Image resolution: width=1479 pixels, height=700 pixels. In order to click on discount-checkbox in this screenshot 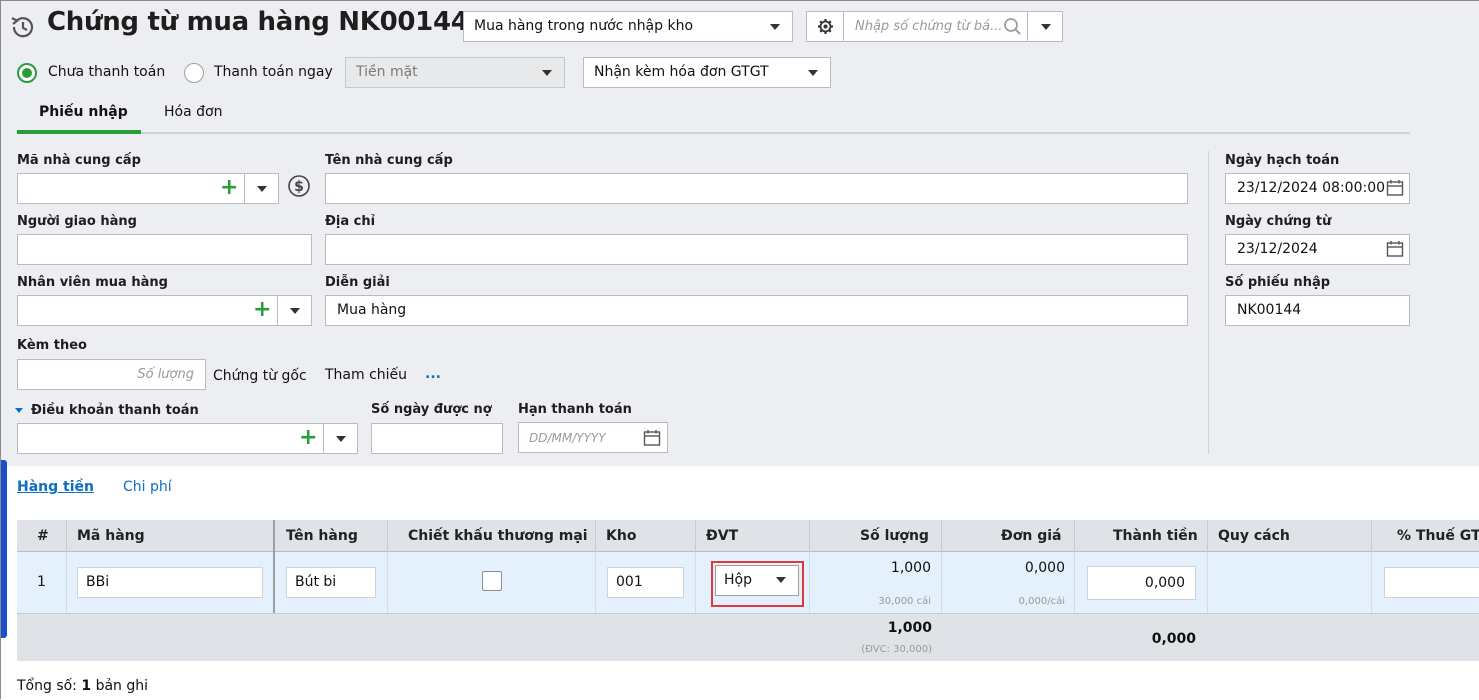, I will do `click(492, 581)`.